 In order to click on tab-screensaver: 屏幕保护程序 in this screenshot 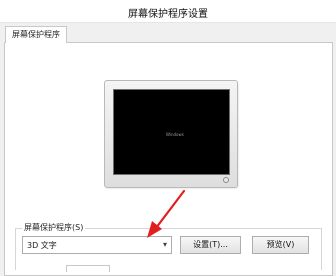, I will do `click(36, 34)`.